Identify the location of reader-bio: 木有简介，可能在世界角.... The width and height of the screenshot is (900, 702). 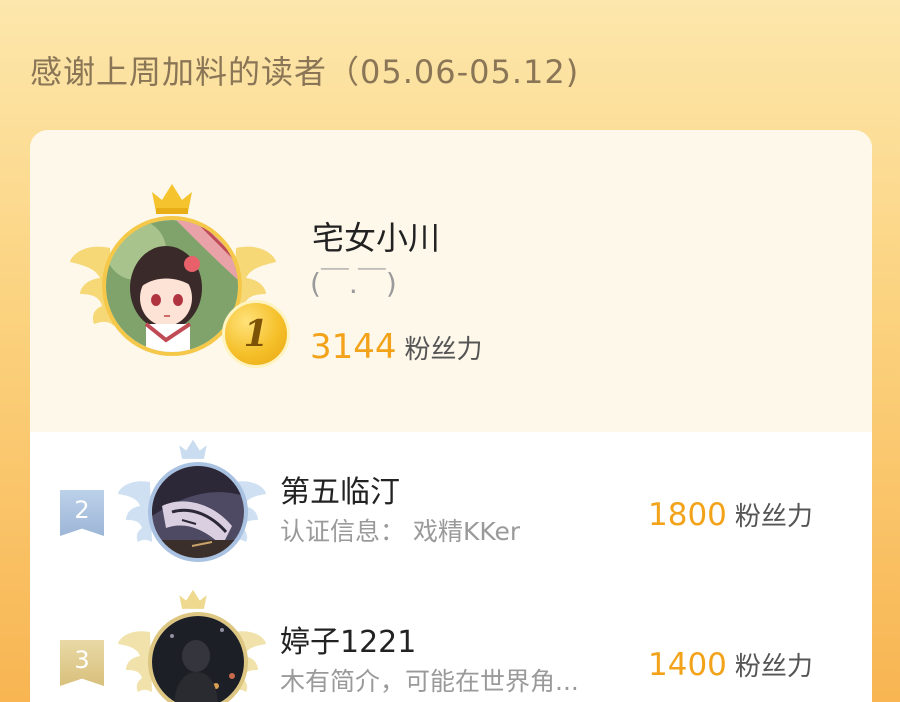
(429, 681).